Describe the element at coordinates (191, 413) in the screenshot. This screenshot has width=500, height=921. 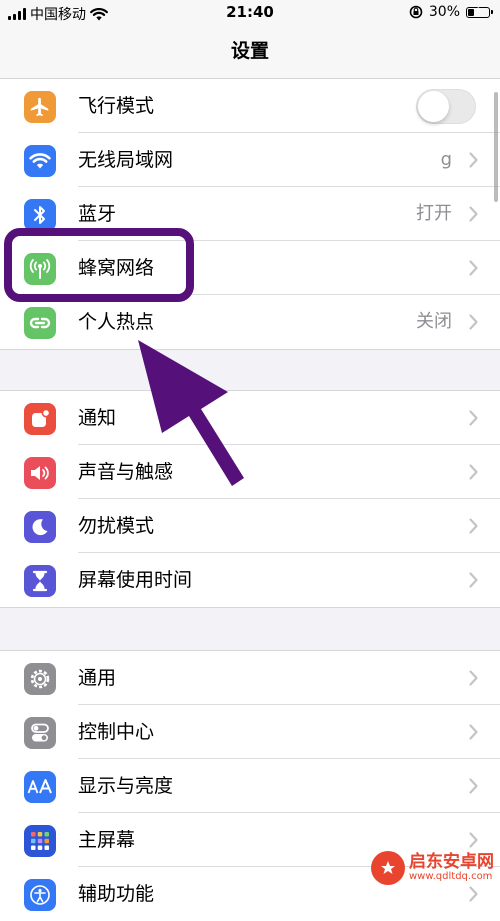
I see `pointer-arrow` at that location.